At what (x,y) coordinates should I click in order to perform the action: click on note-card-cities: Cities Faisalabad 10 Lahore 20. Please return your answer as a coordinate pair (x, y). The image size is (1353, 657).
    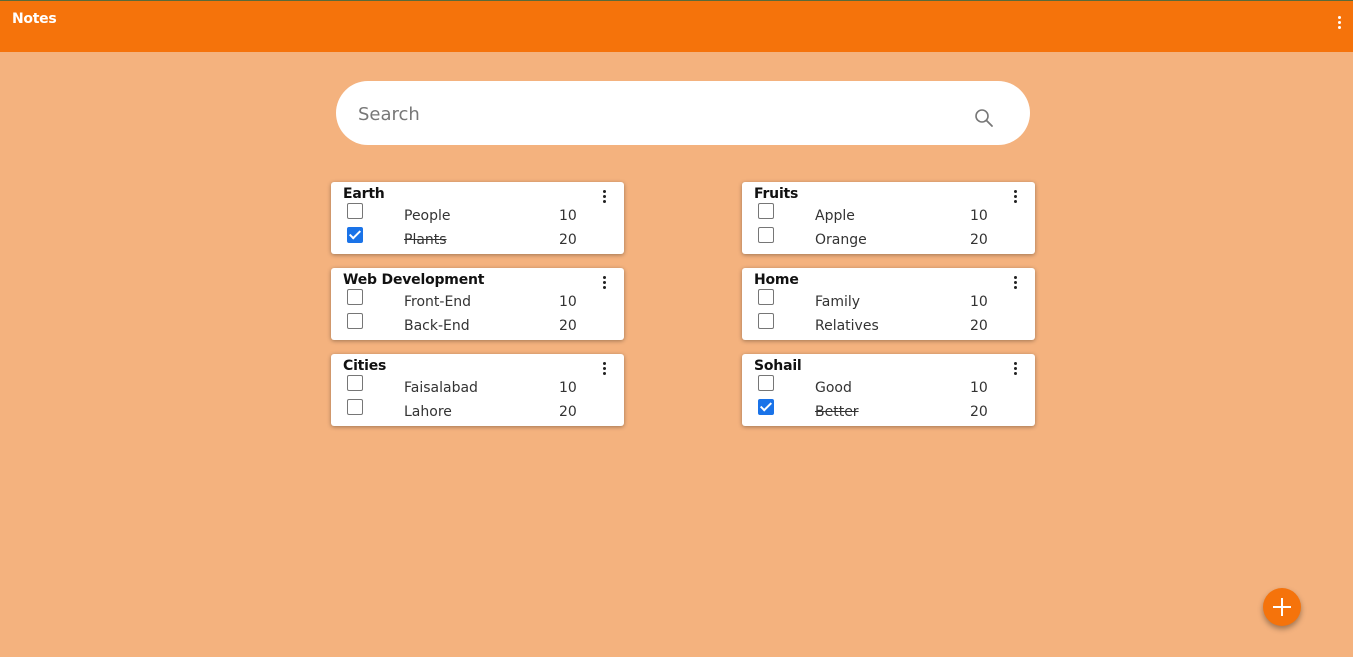
    Looking at the image, I should click on (477, 390).